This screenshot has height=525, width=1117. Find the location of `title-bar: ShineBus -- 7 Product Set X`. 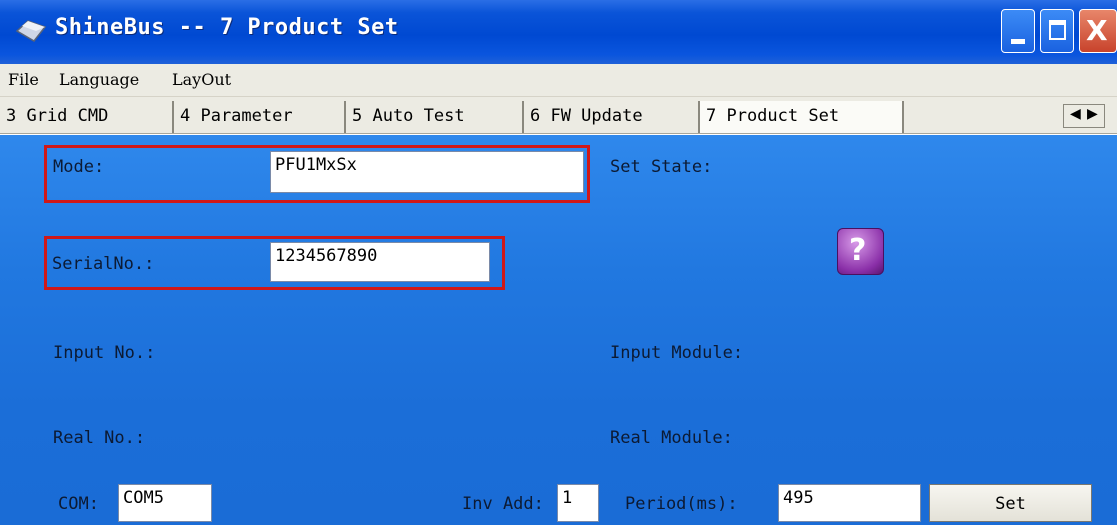

title-bar: ShineBus -- 7 Product Set X is located at coordinates (558, 32).